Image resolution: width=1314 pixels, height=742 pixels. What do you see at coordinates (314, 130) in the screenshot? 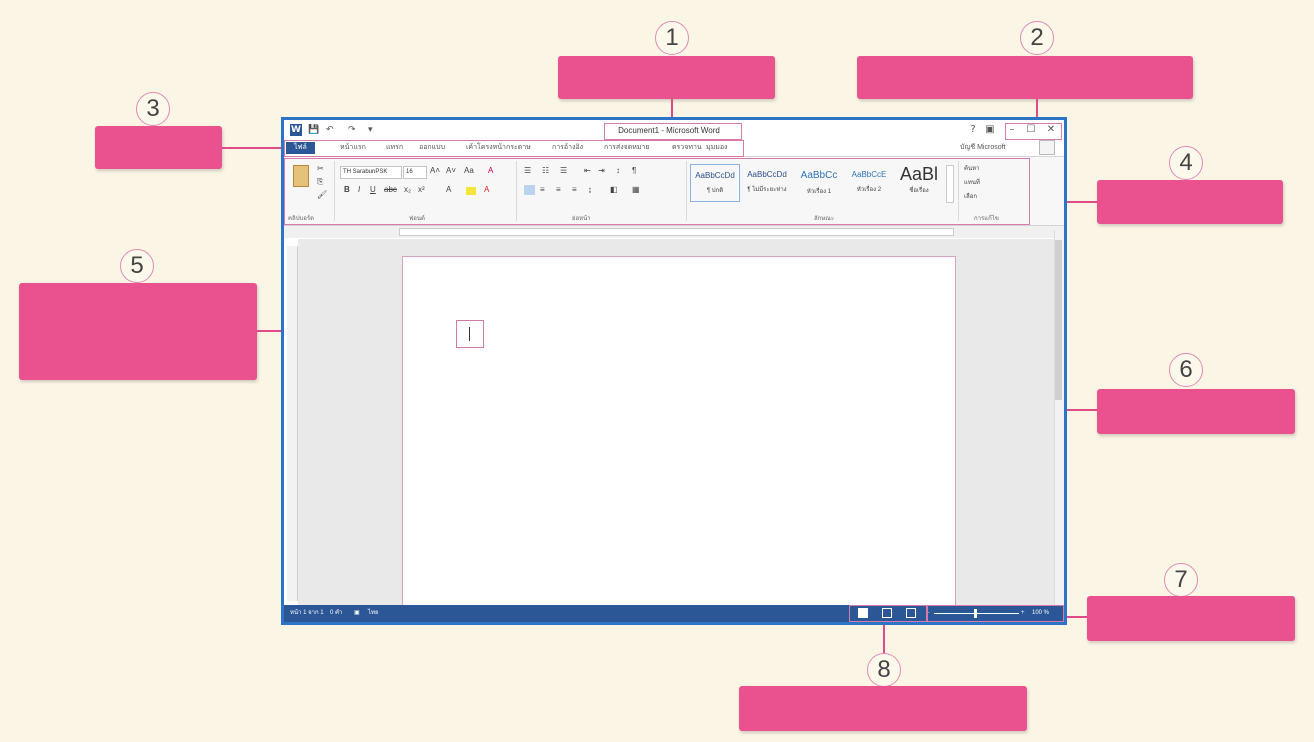
I see `save-icon: 💾` at bounding box center [314, 130].